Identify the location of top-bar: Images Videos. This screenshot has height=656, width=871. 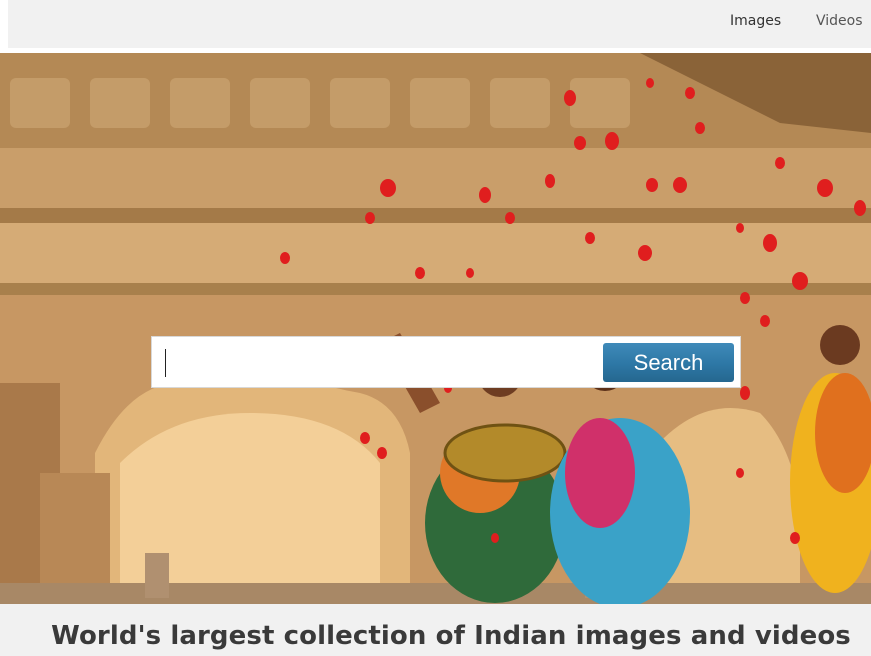
(435, 25).